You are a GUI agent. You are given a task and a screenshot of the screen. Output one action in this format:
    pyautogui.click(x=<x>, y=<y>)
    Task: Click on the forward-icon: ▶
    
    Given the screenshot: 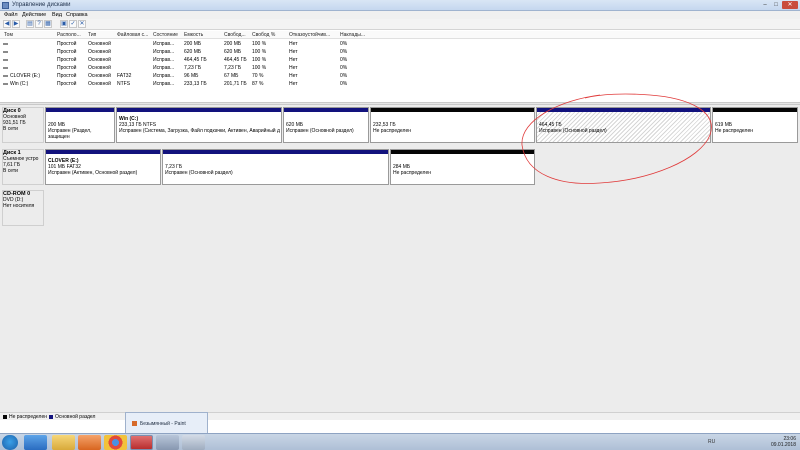 What is the action you would take?
    pyautogui.click(x=16, y=24)
    